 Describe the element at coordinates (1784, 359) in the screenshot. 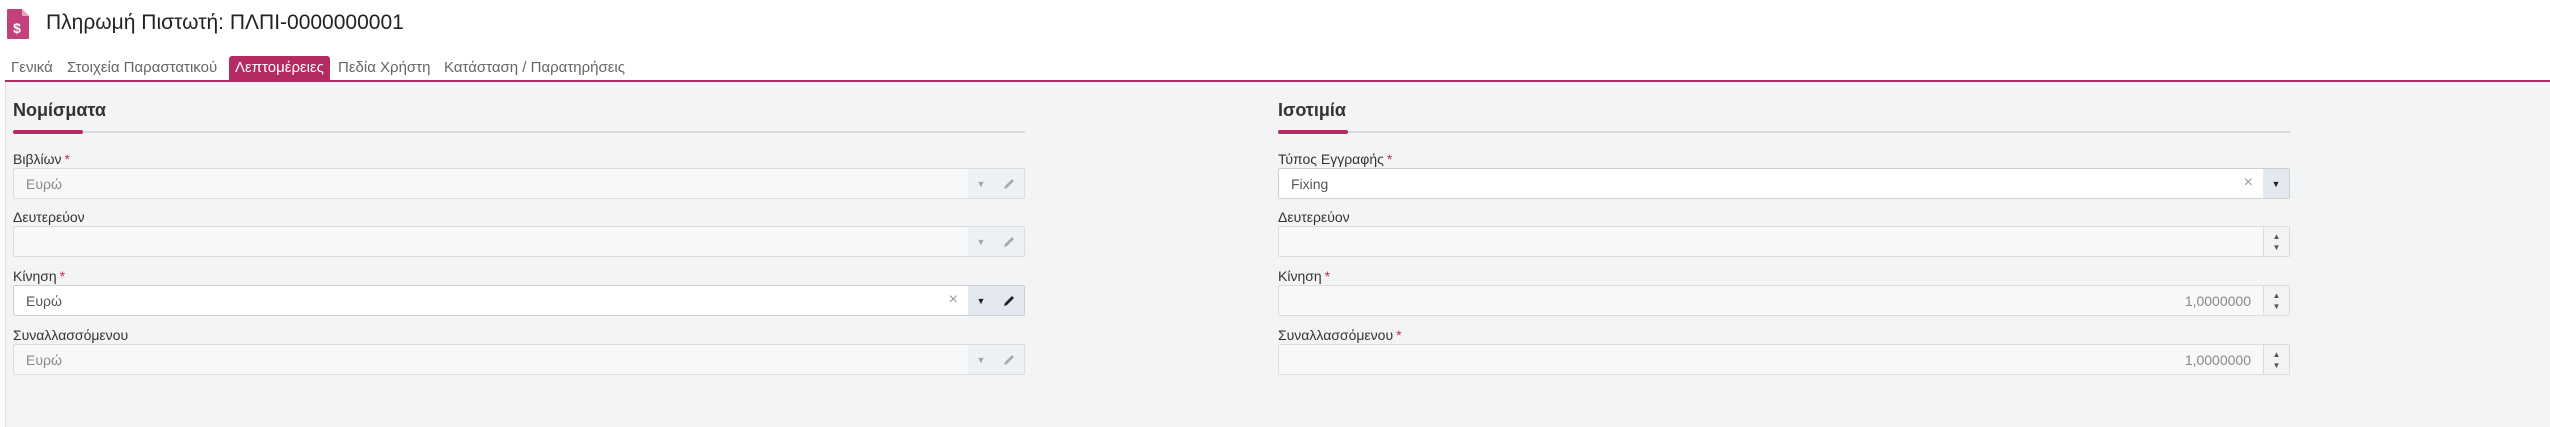

I see `counterparty-rate-input: 1,0000000 ▲ ▼` at that location.